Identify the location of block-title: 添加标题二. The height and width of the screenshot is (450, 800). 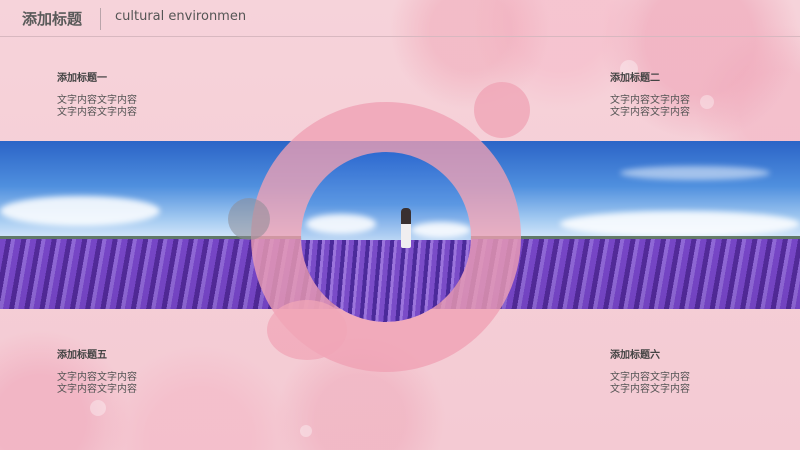
(635, 78).